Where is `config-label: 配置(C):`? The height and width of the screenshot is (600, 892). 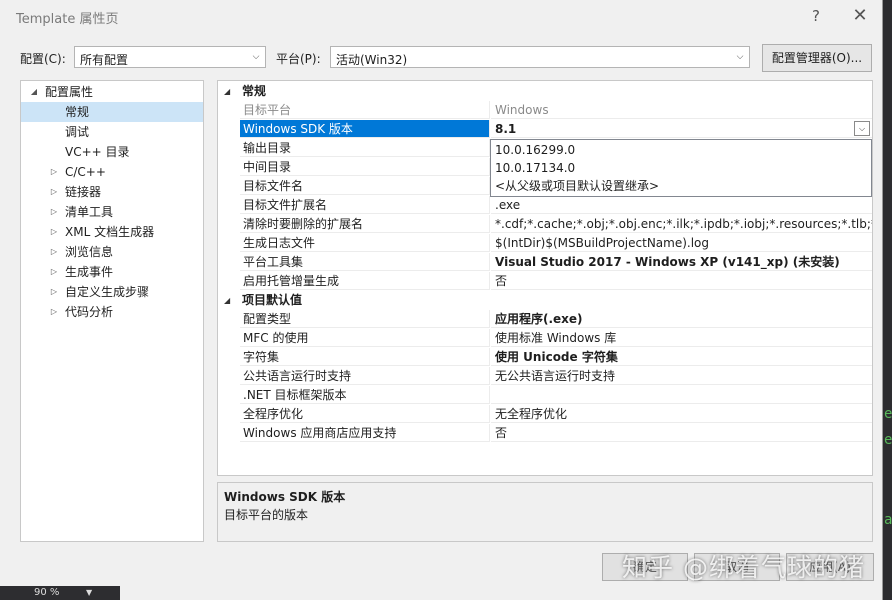
config-label: 配置(C): is located at coordinates (43, 59).